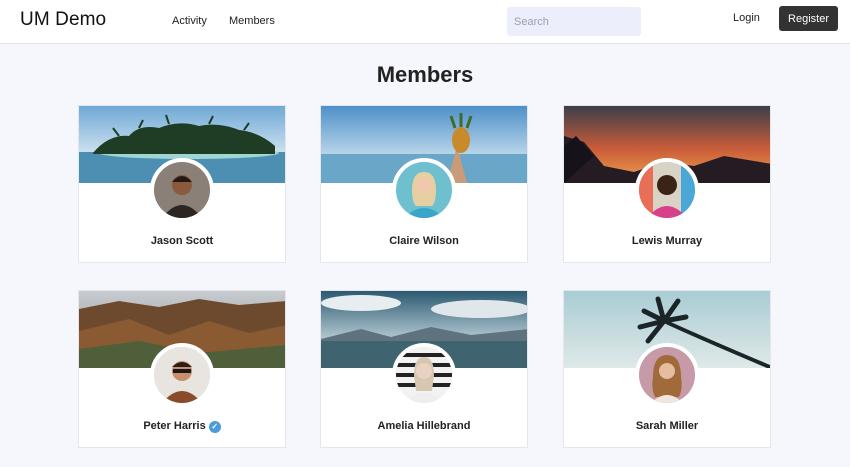 The image size is (850, 467). I want to click on member-card: Lewis Murray, so click(667, 184).